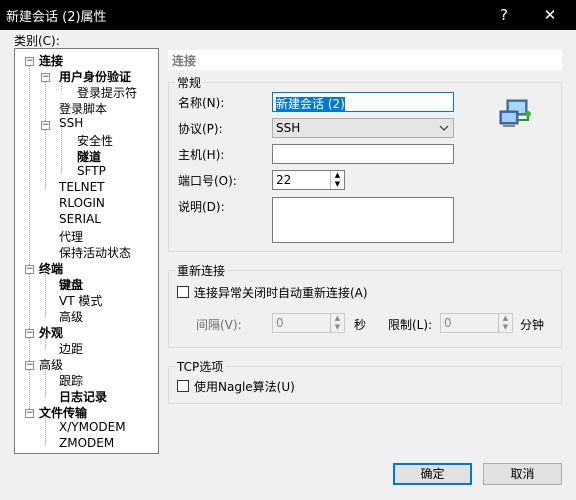 This screenshot has width=576, height=500. What do you see at coordinates (183, 386) in the screenshot?
I see `nagle-checkbox` at bounding box center [183, 386].